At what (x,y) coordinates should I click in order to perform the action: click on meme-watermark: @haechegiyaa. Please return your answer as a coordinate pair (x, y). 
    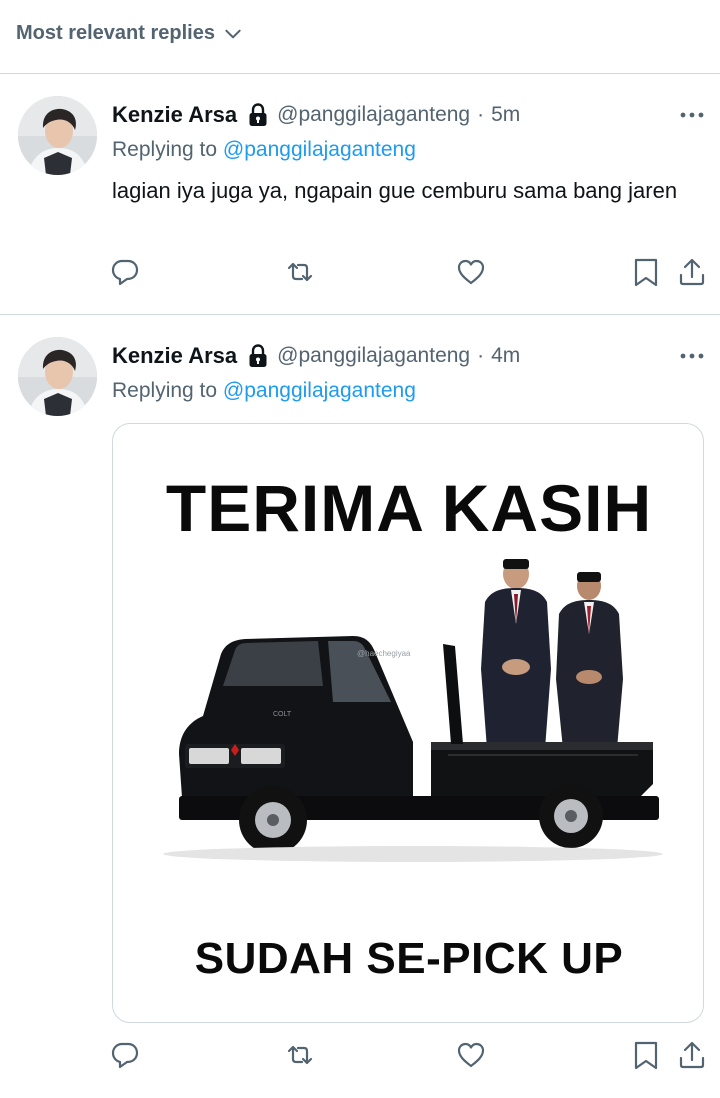
    Looking at the image, I should click on (384, 653).